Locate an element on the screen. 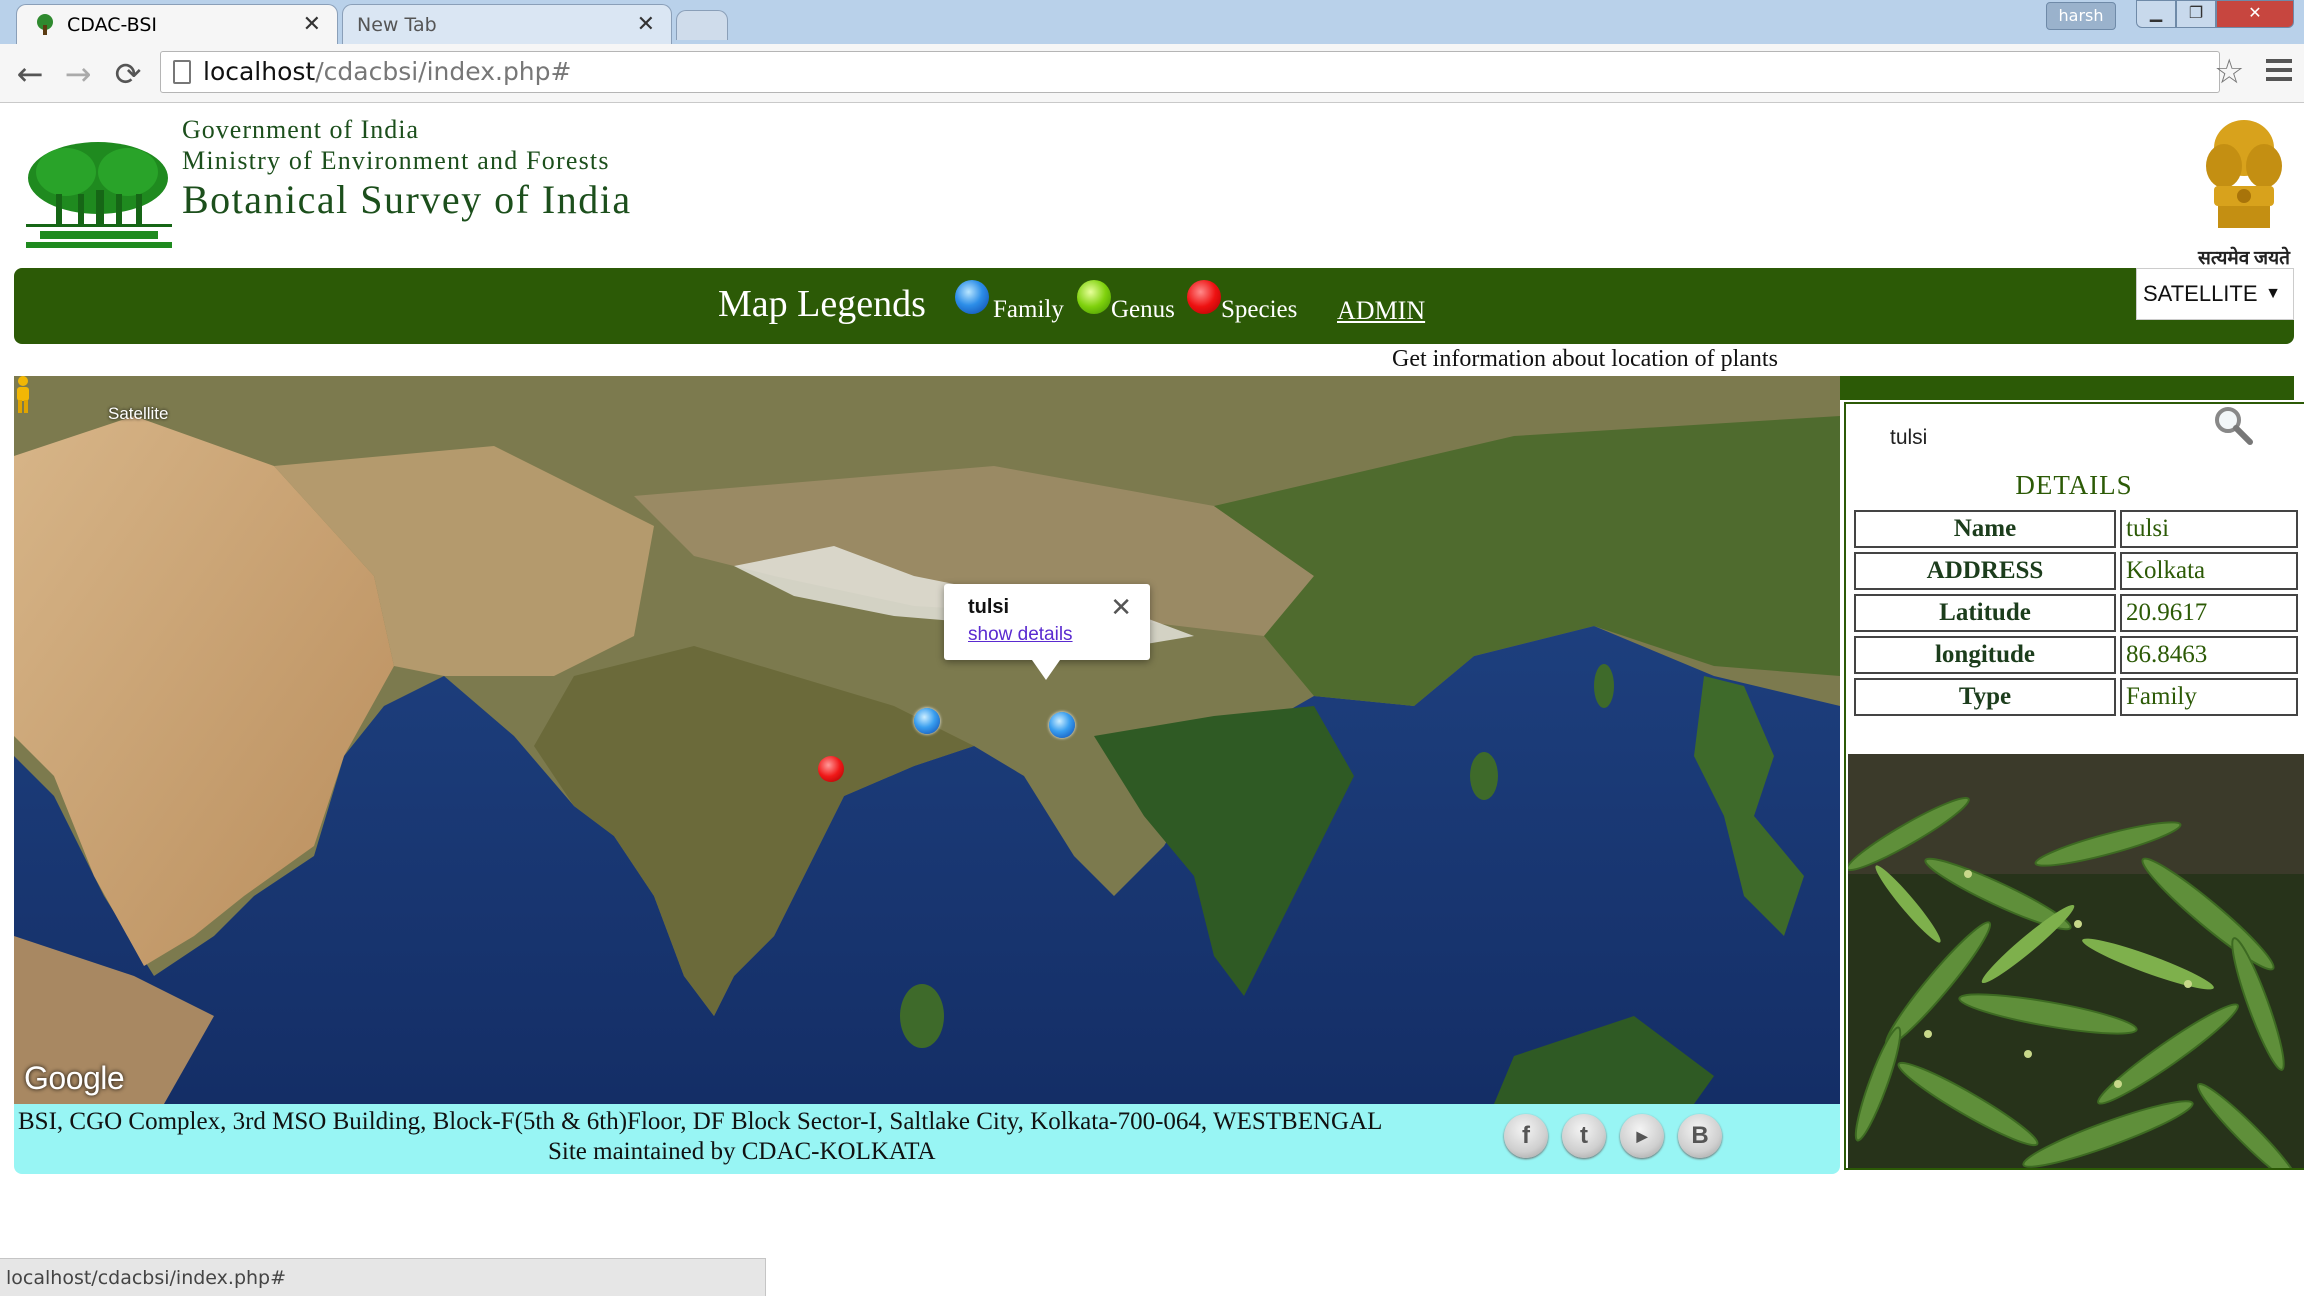 This screenshot has height=1297, width=2304. header-line-ministry: Ministry of Environment and Forests is located at coordinates (396, 160).